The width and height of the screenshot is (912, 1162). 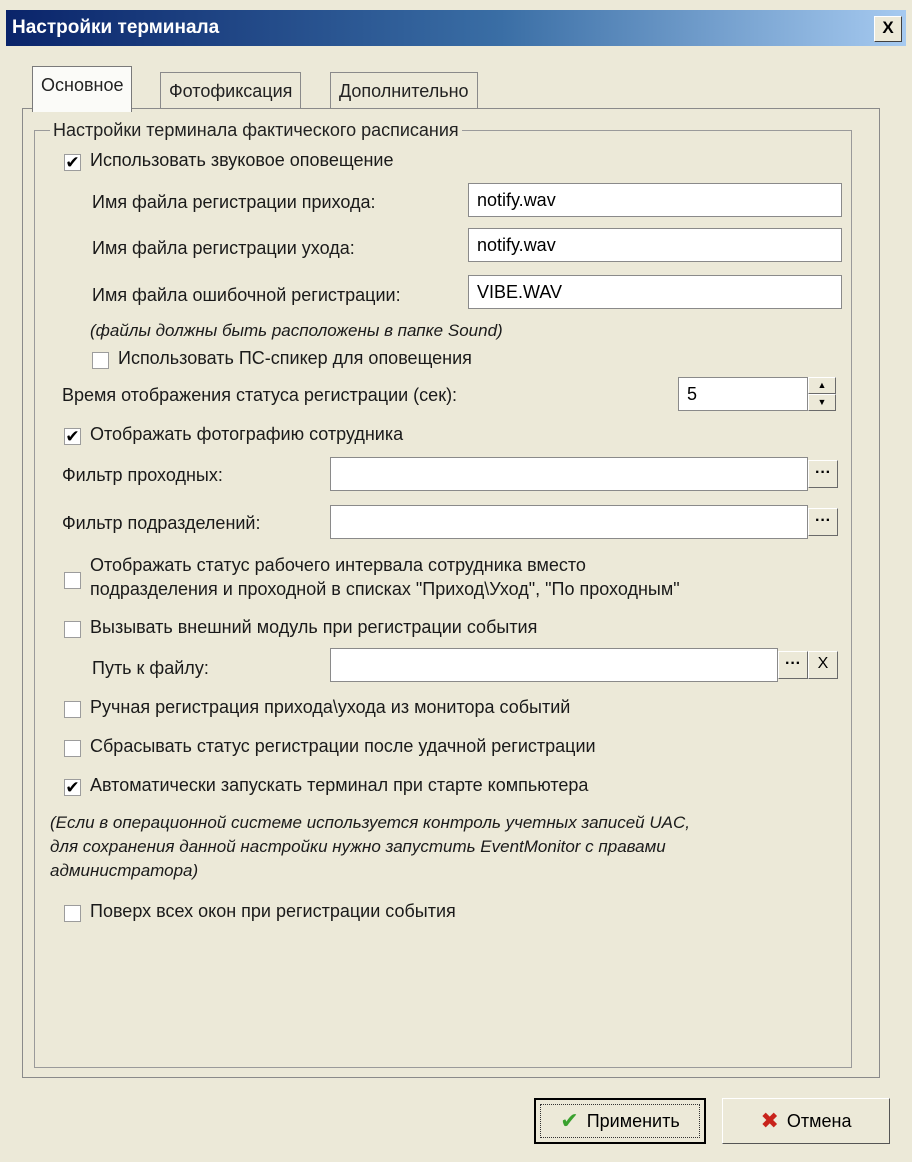 I want to click on close-button: X, so click(x=888, y=29).